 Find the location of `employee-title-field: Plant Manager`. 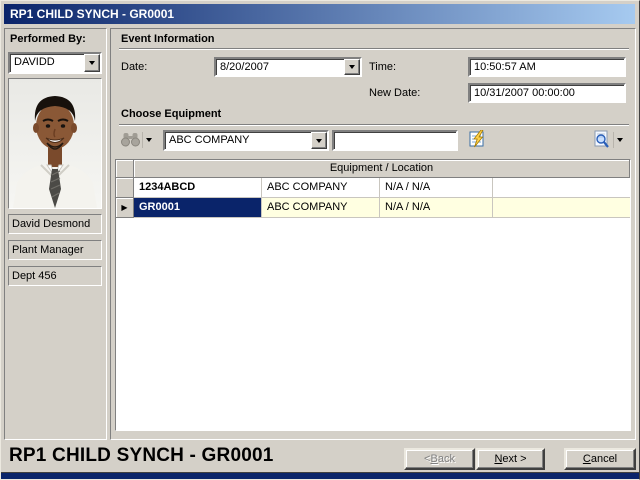

employee-title-field: Plant Manager is located at coordinates (55, 250).